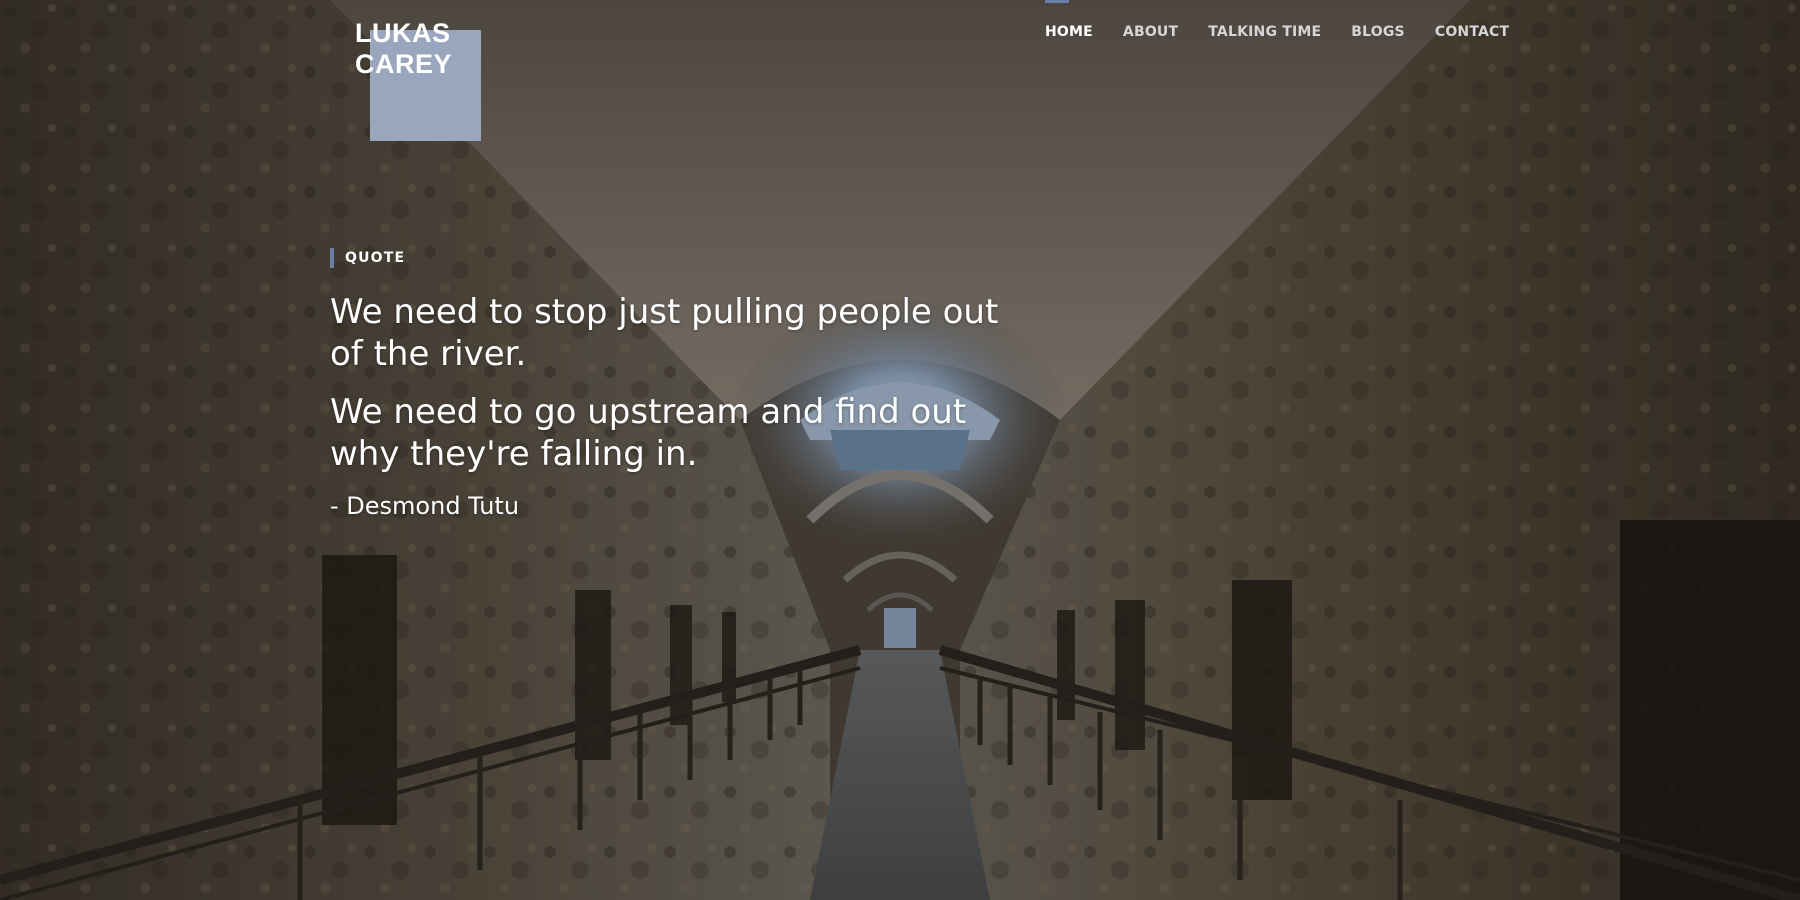 This screenshot has width=1800, height=900. I want to click on site-logo: LUKAS CAREY, so click(420, 83).